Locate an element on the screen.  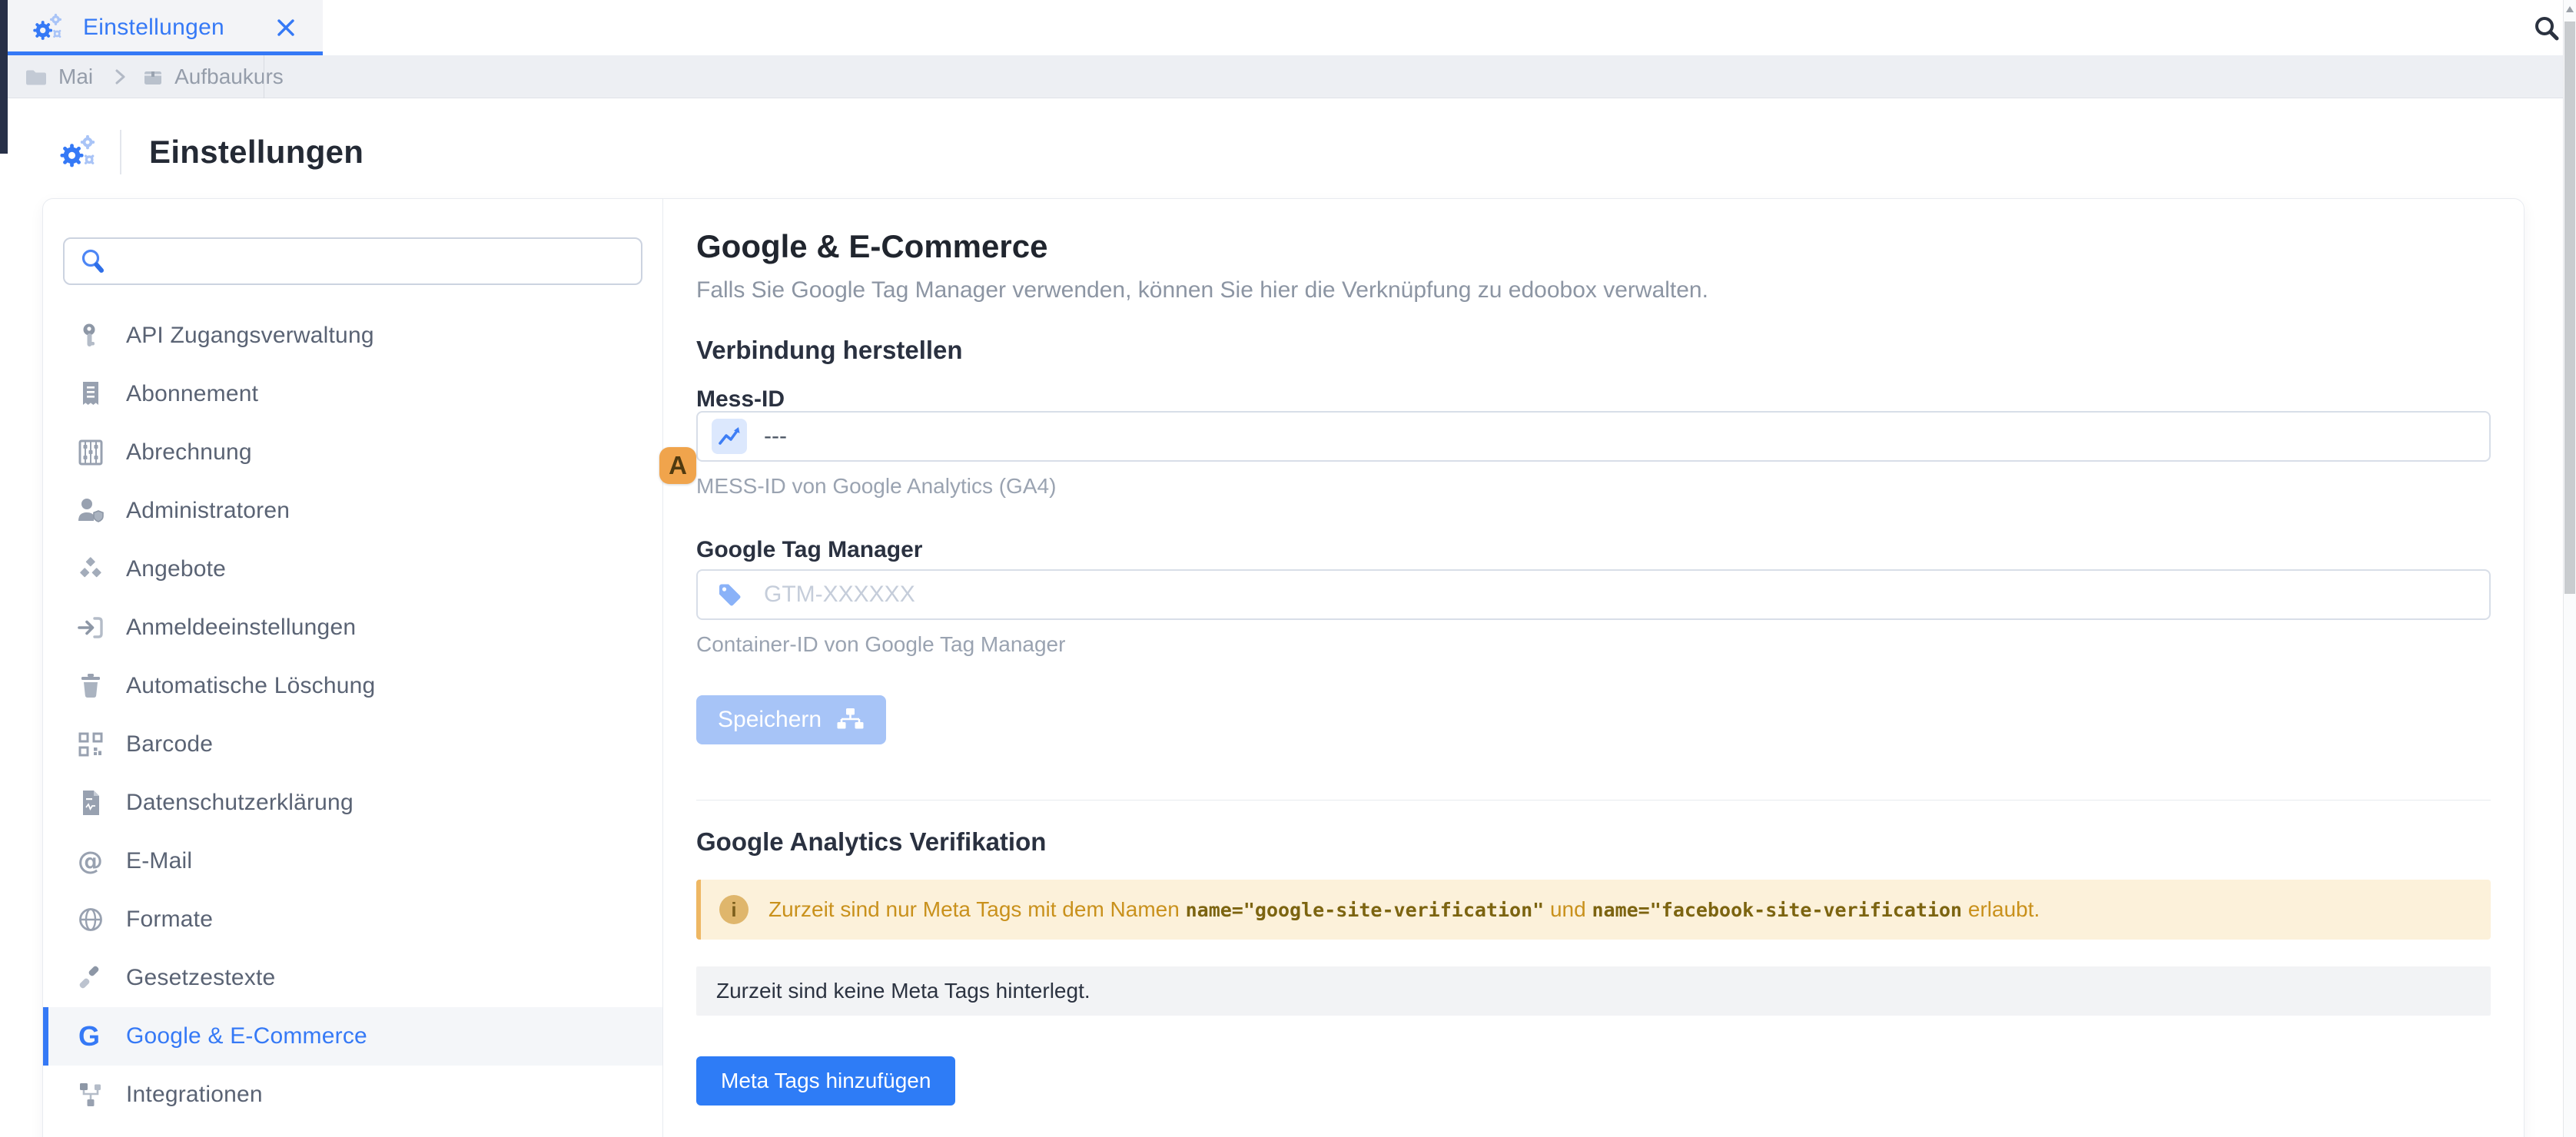
sidebar-item-google-ecommerce: G Google & E-Commerce is located at coordinates (352, 1036).